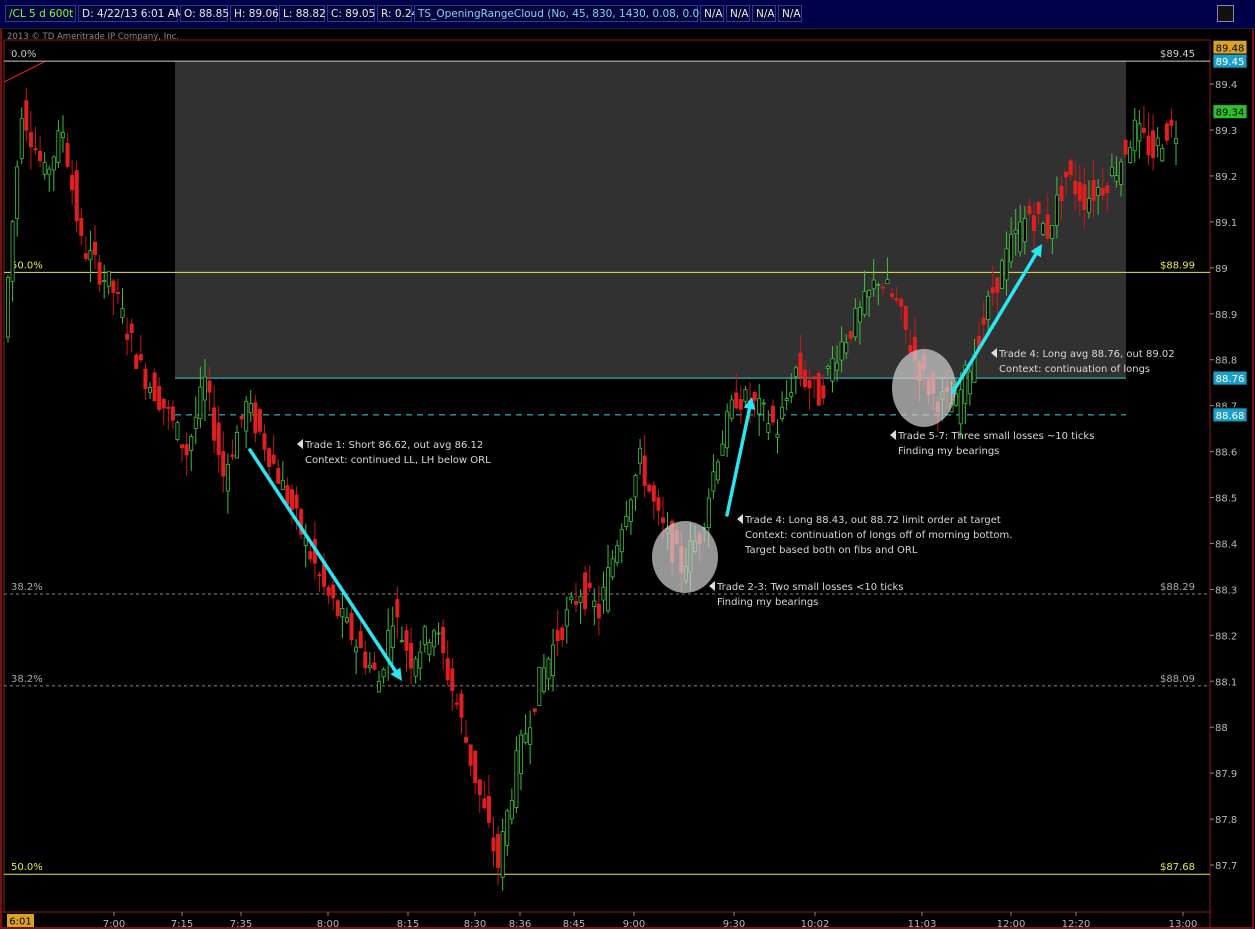  I want to click on price-tick-label: 88.2, so click(1226, 636).